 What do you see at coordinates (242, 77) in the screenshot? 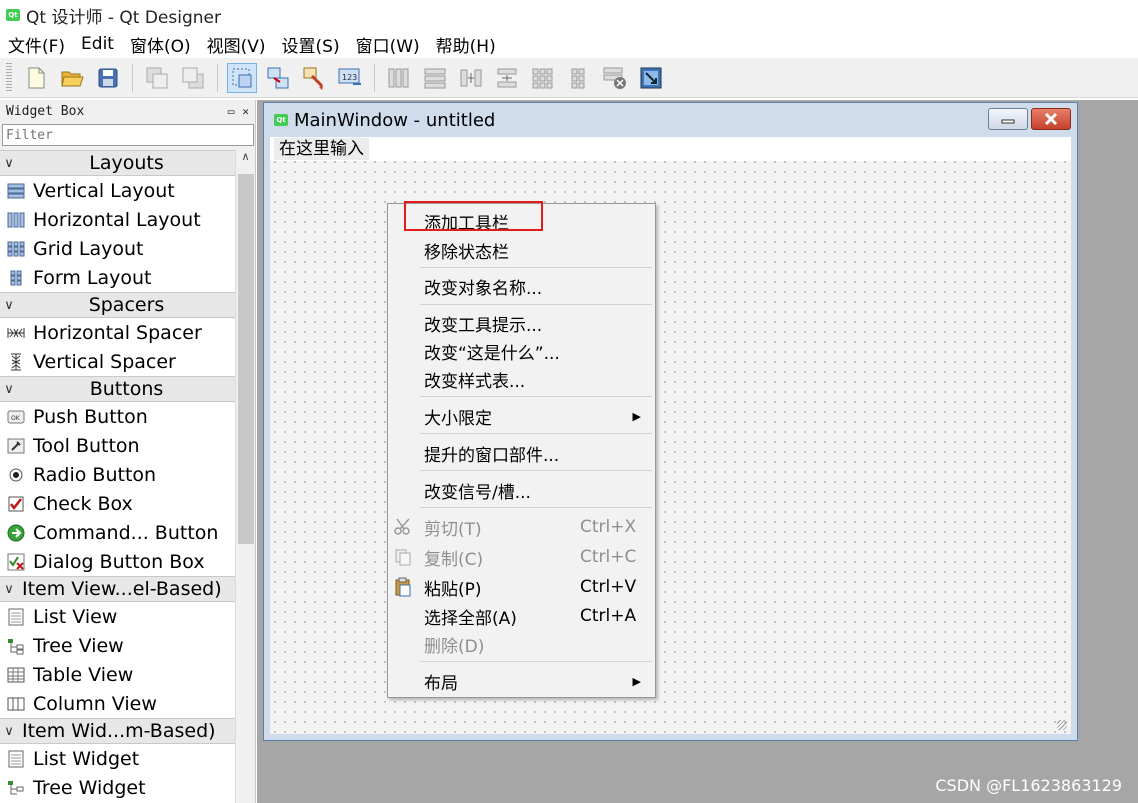
I see `edit-widgets-icon` at bounding box center [242, 77].